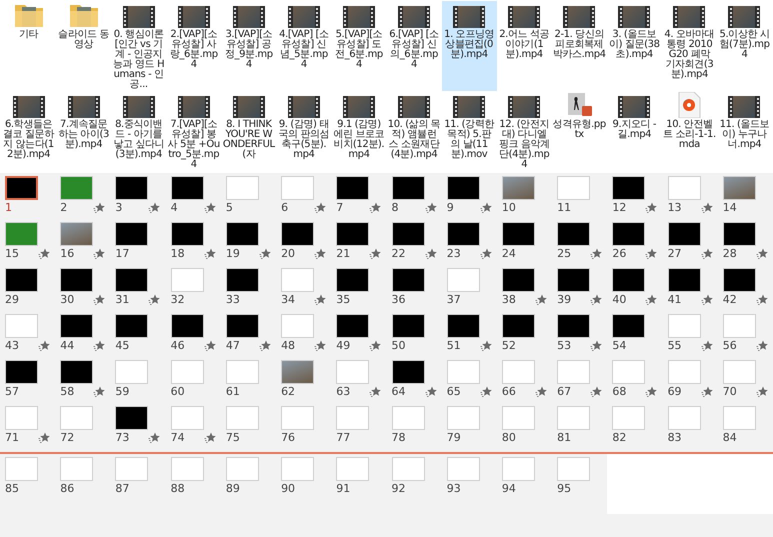 The width and height of the screenshot is (773, 537). What do you see at coordinates (194, 131) in the screenshot?
I see `file-item: 7.[VAP][소유성찰] 봉사 5분 +Outro_5분.mp4` at bounding box center [194, 131].